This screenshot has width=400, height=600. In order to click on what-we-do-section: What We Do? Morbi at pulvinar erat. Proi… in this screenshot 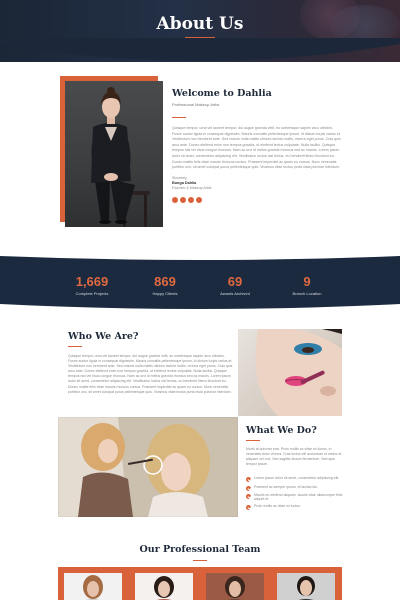, I will do `click(296, 468)`.